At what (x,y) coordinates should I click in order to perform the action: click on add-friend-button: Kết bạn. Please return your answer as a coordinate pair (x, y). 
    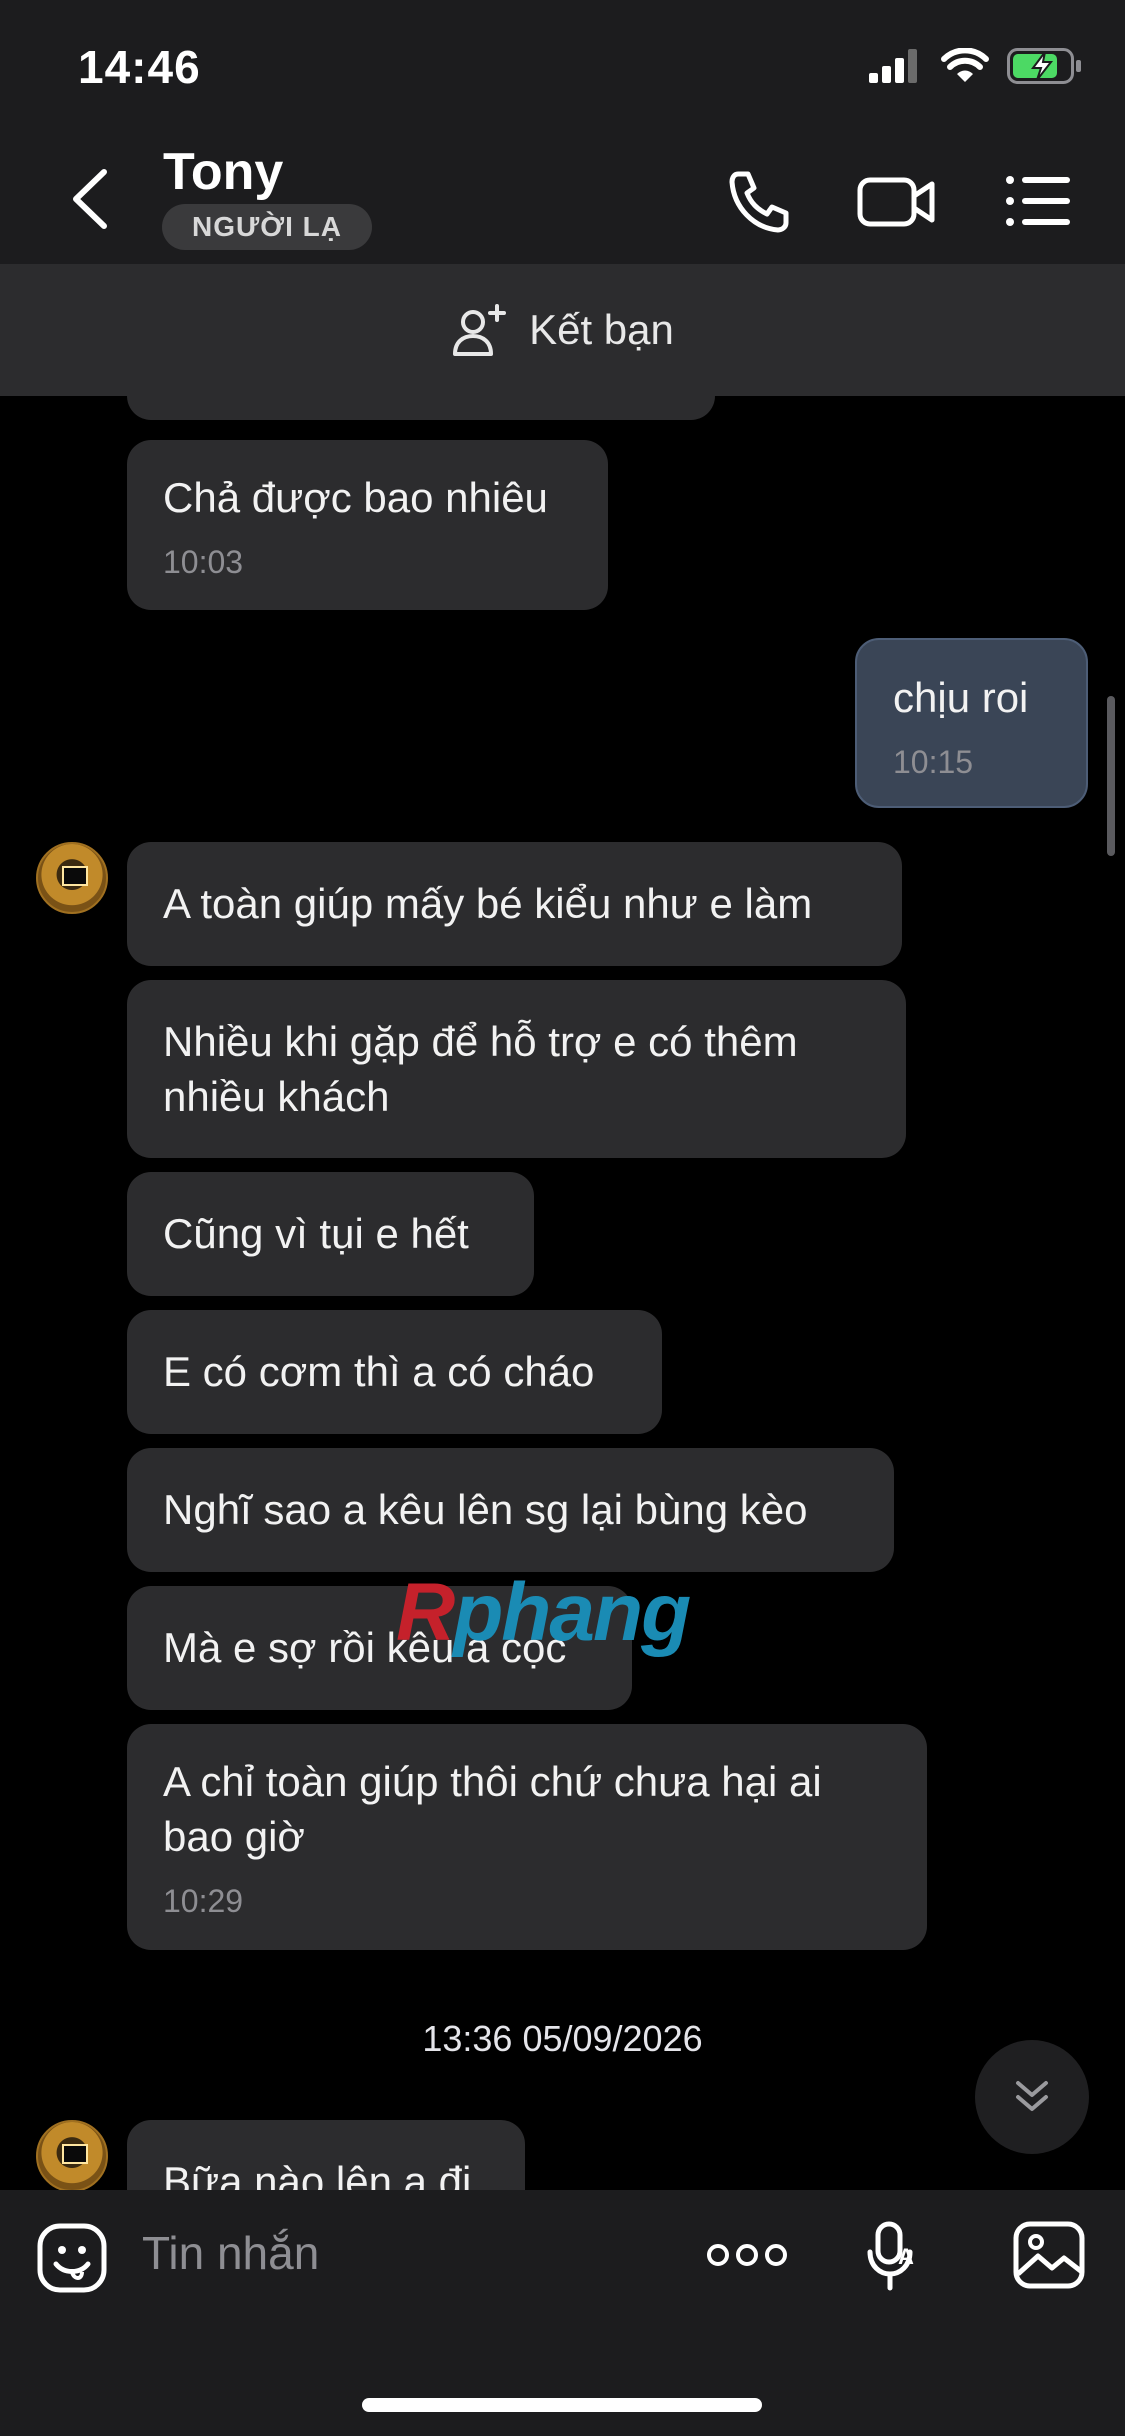
    Looking at the image, I should click on (562, 330).